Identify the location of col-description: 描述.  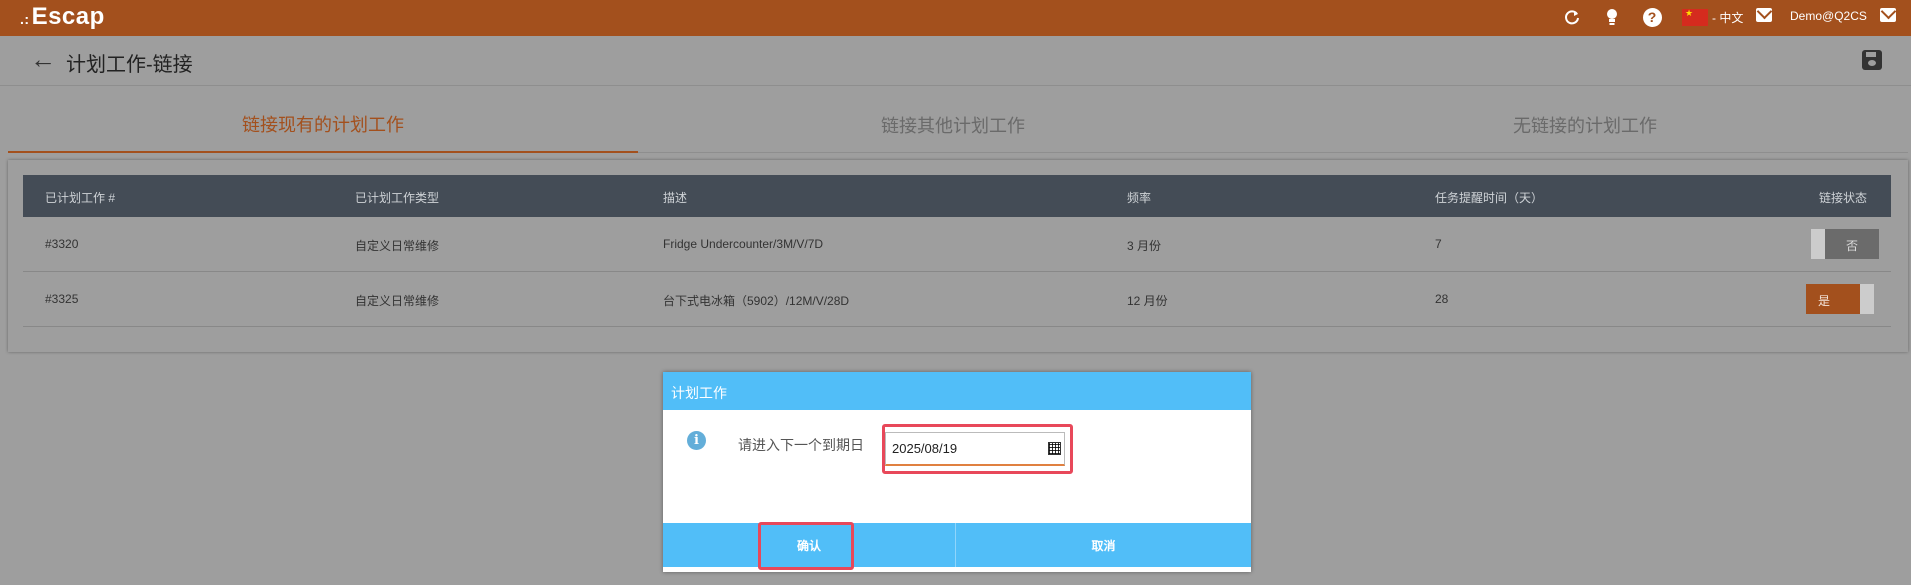
(675, 198).